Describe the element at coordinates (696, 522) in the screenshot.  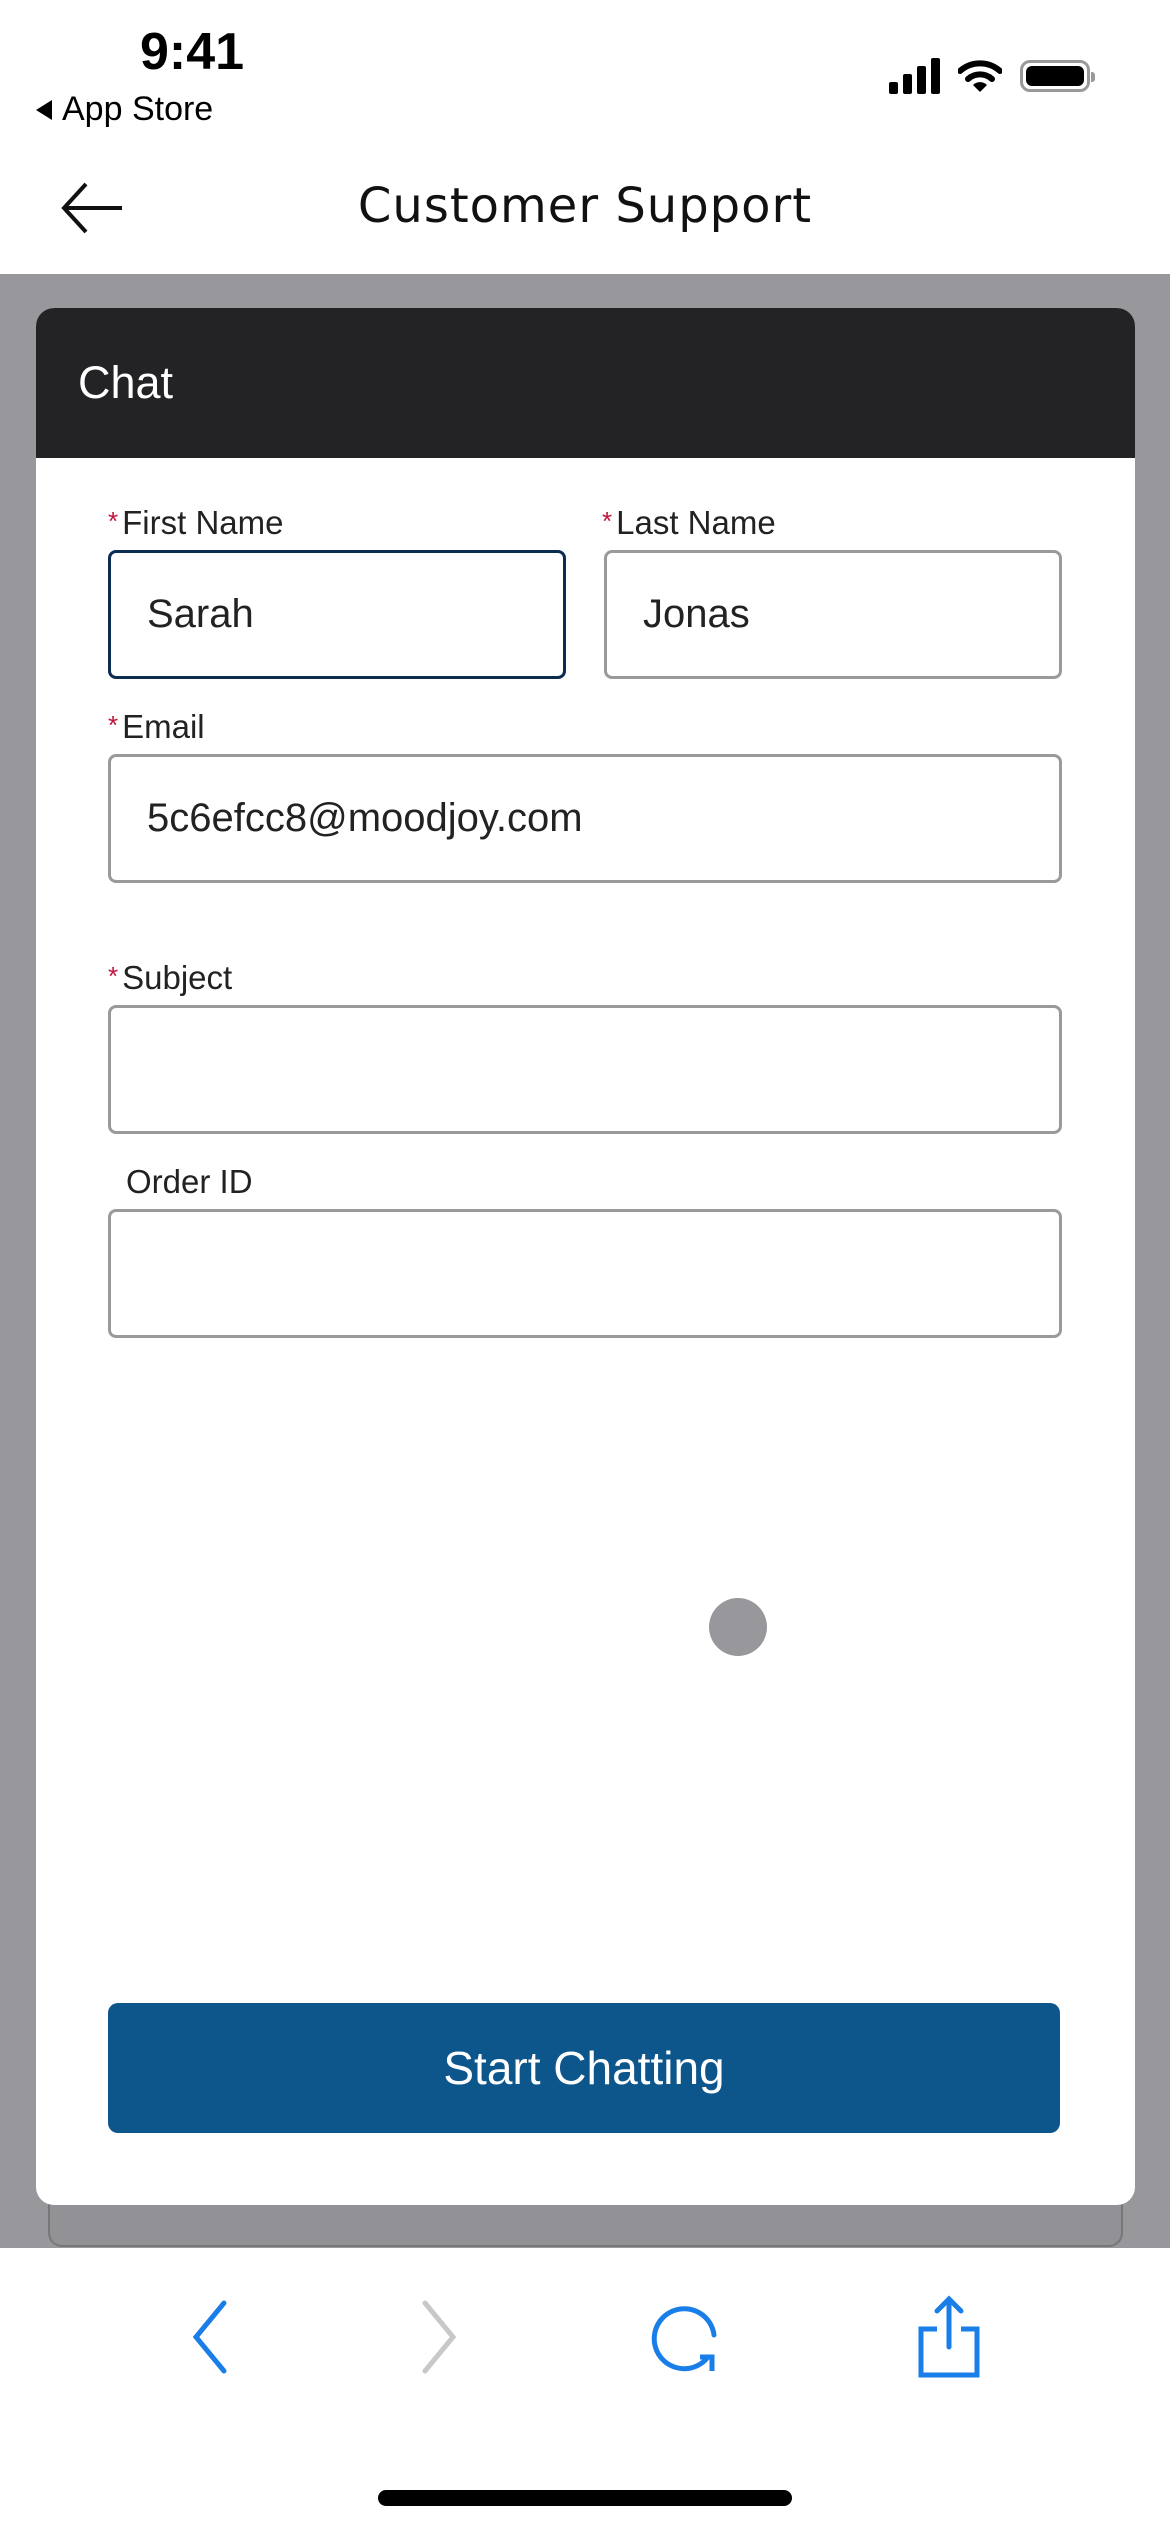
I see `last-name-label-text: Last Name` at that location.